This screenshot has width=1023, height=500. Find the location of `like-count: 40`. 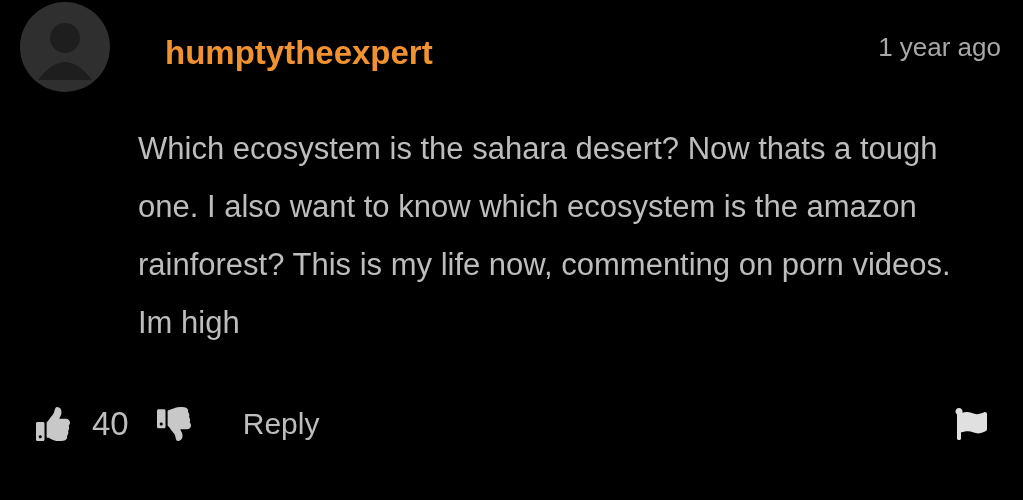

like-count: 40 is located at coordinates (110, 424).